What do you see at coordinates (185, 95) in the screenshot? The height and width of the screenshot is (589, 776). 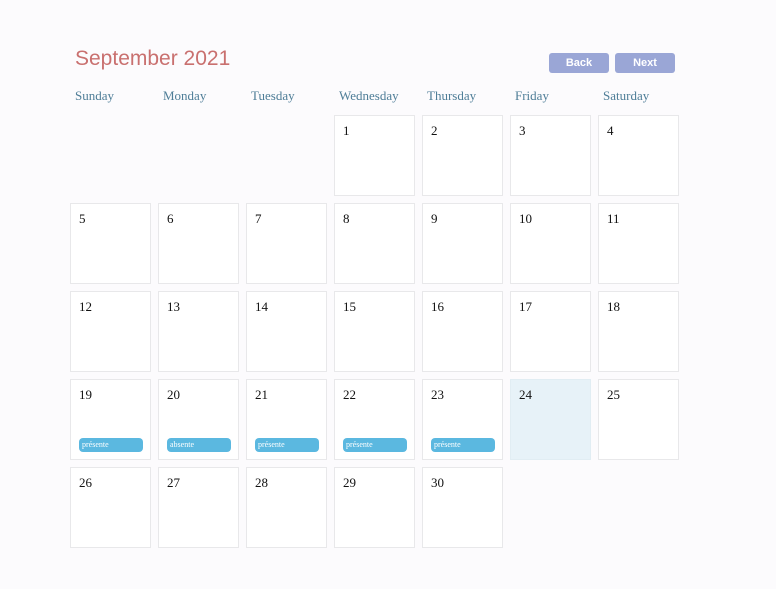 I see `weekday-header-monday: Monday` at bounding box center [185, 95].